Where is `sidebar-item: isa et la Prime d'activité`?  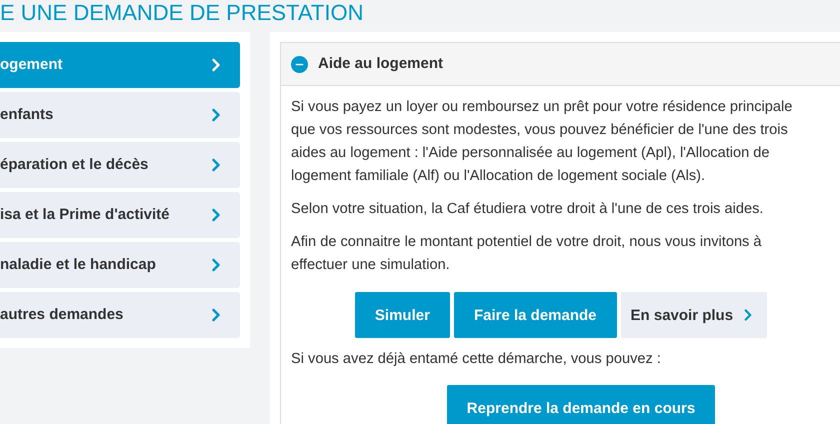 sidebar-item: isa et la Prime d'activité is located at coordinates (120, 215).